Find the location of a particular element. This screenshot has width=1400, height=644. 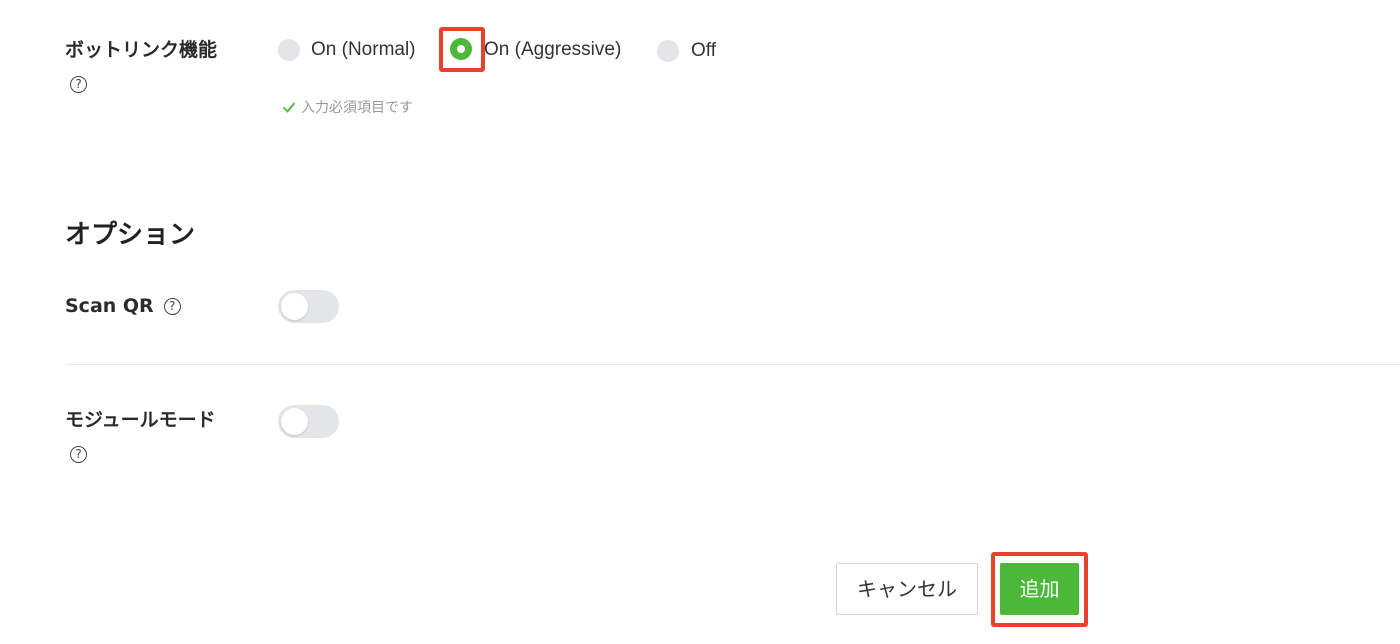

module-mode-label: モジュールモード is located at coordinates (140, 420).